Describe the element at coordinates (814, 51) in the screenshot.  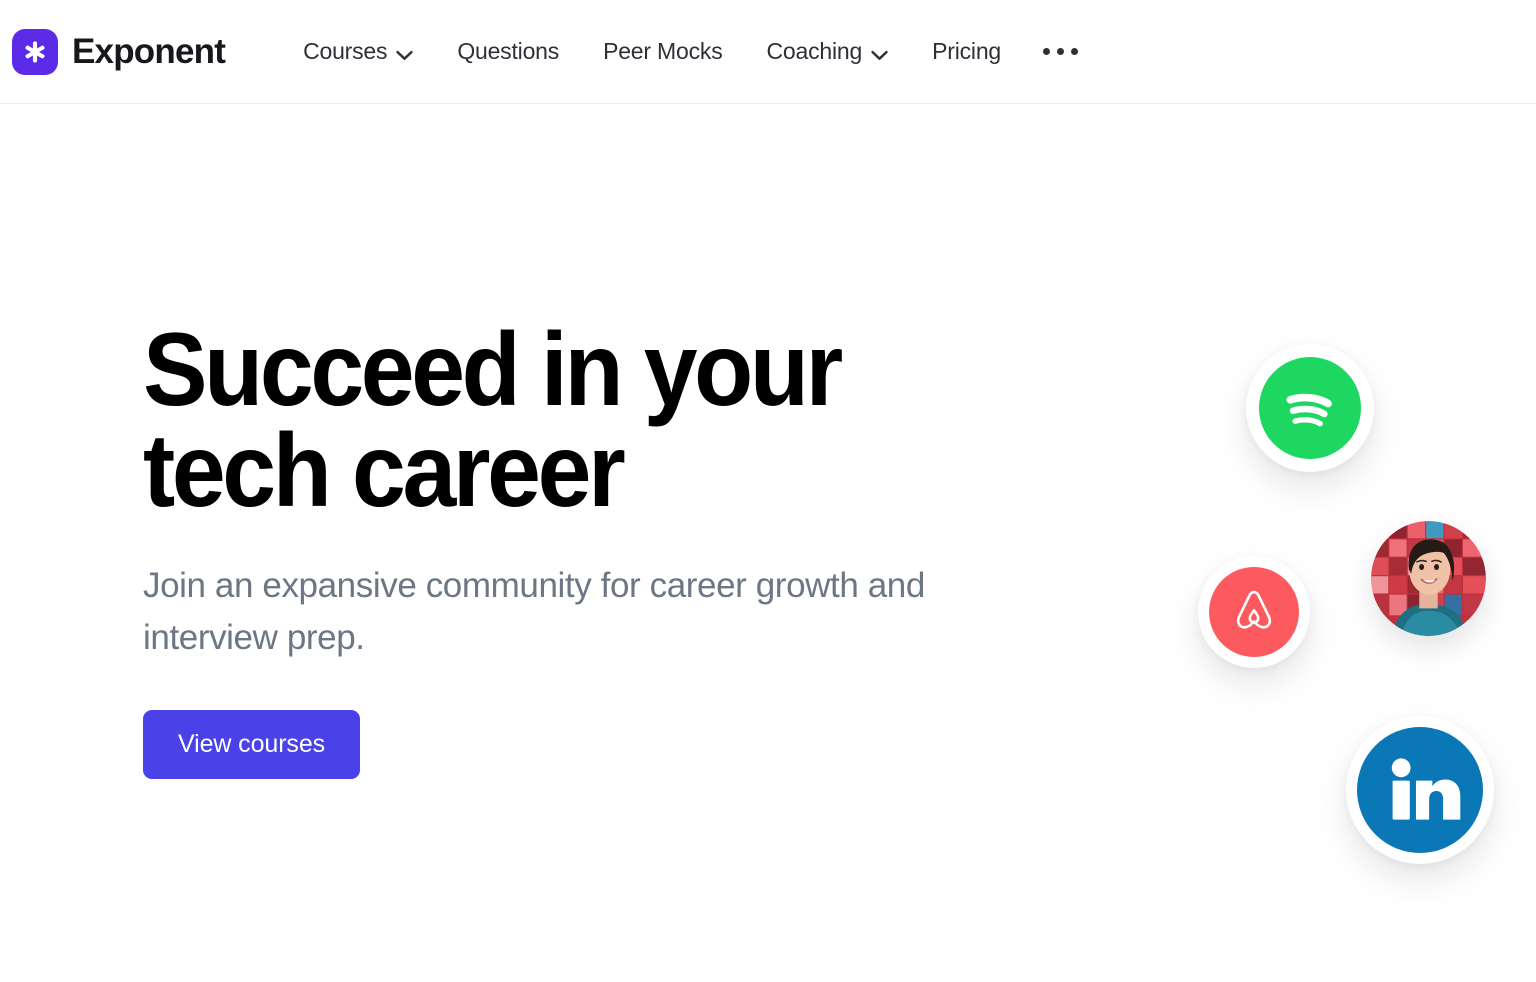
I see `nav-item-label: Coaching` at that location.